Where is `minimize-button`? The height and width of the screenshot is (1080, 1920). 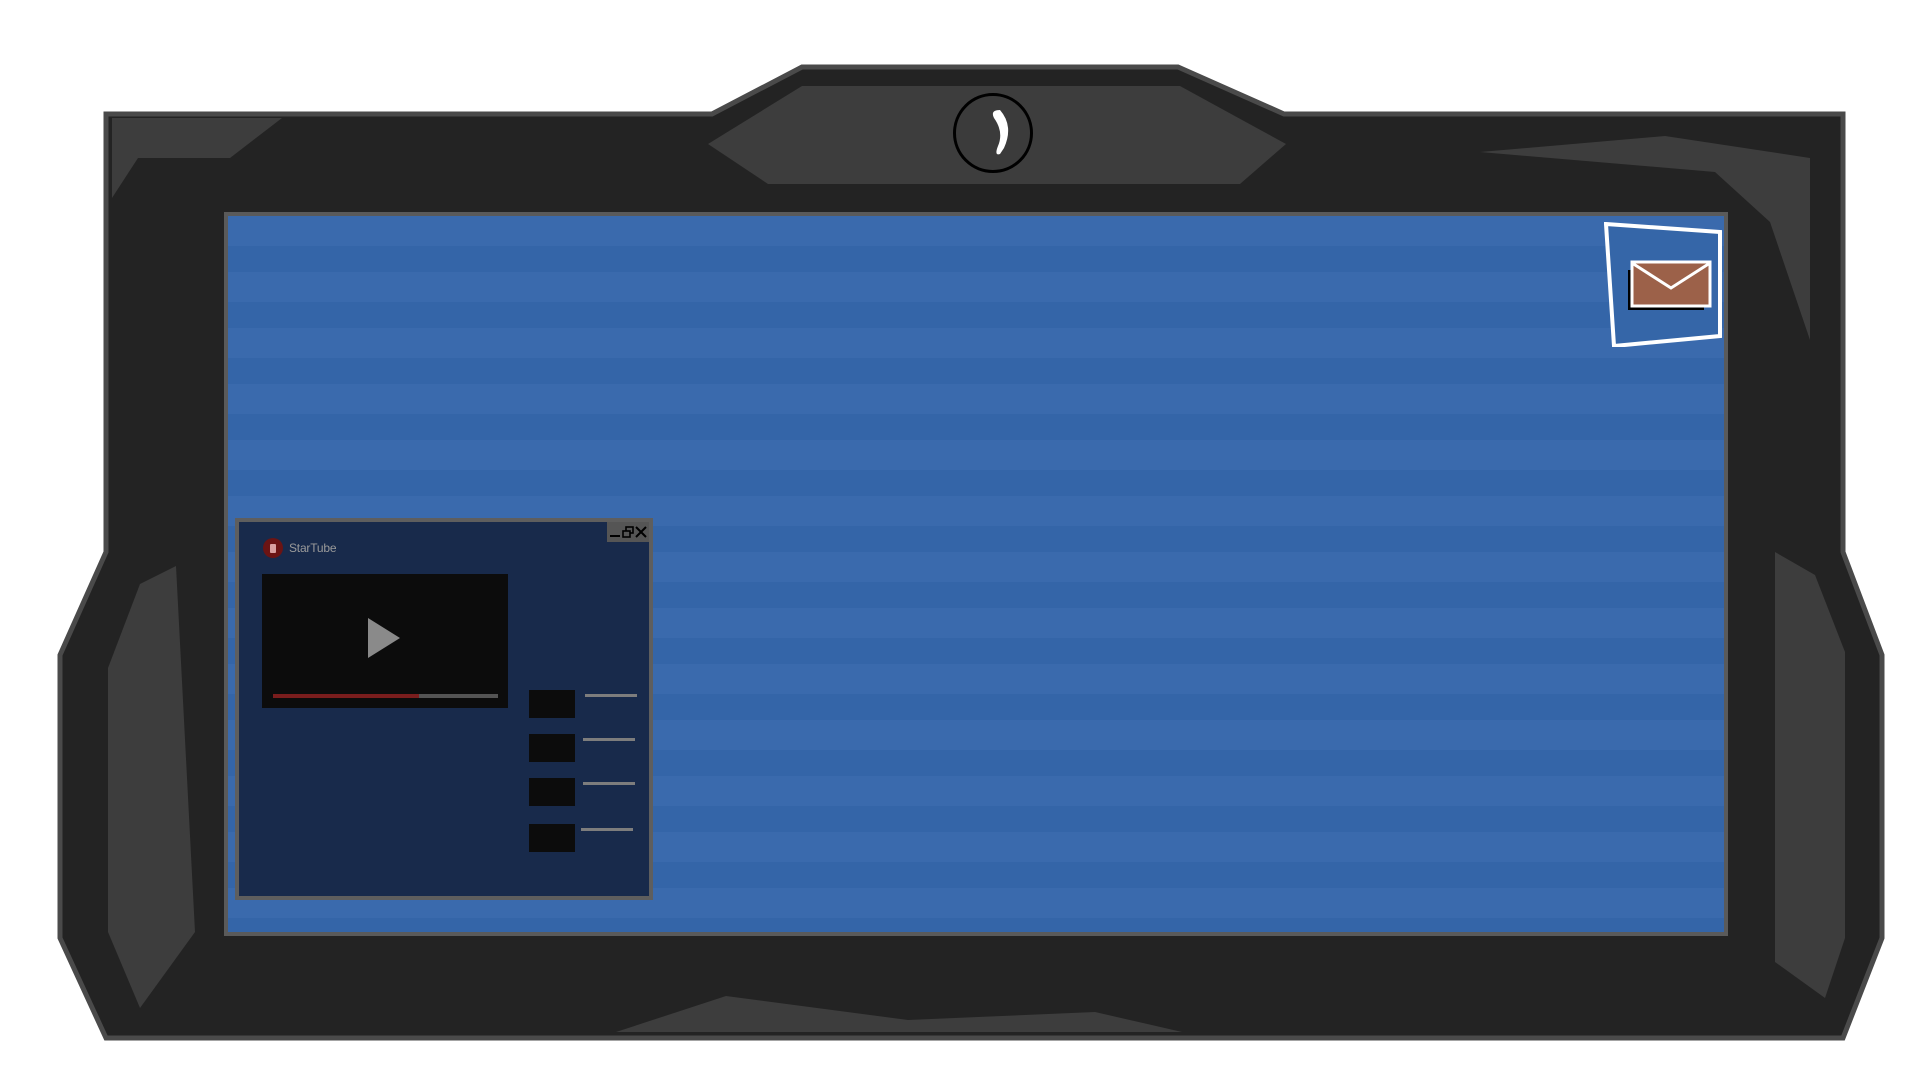
minimize-button is located at coordinates (615, 532).